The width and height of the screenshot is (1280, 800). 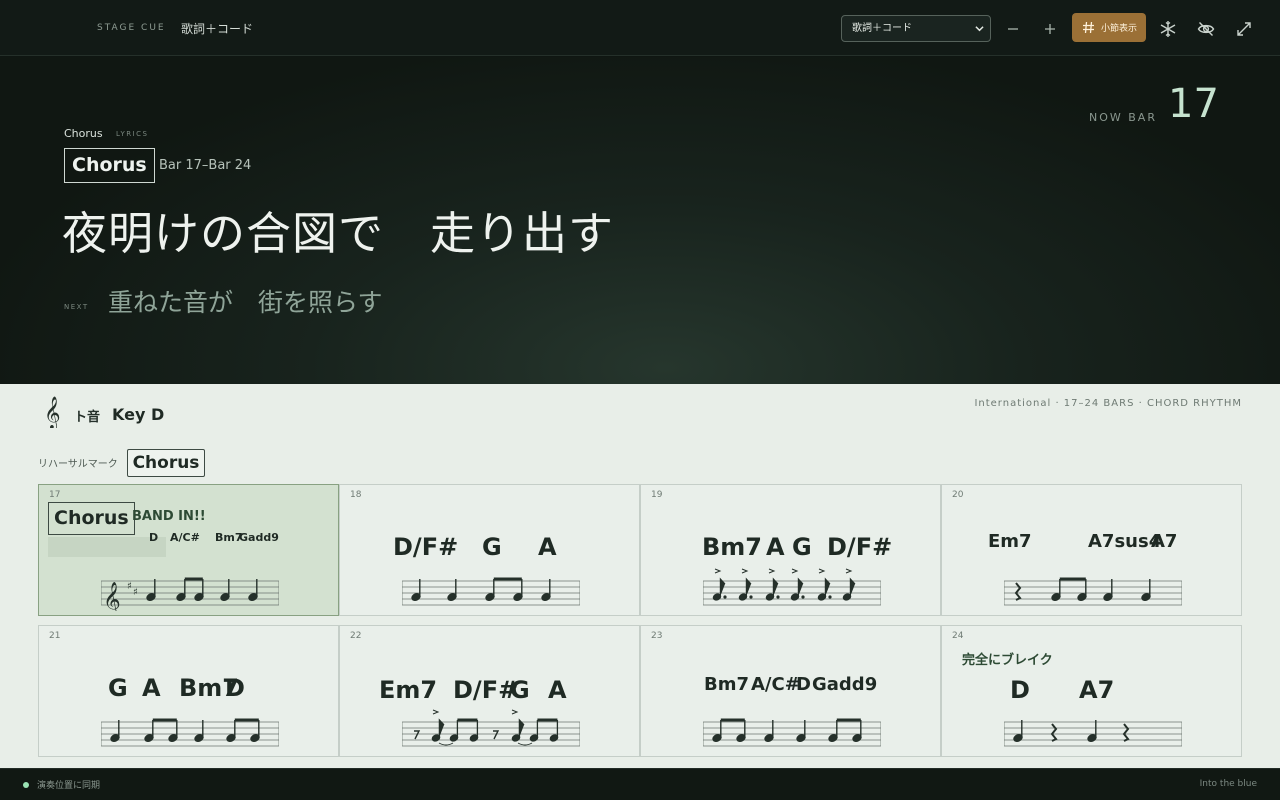 I want to click on minus-icon, so click(x=1013, y=28).